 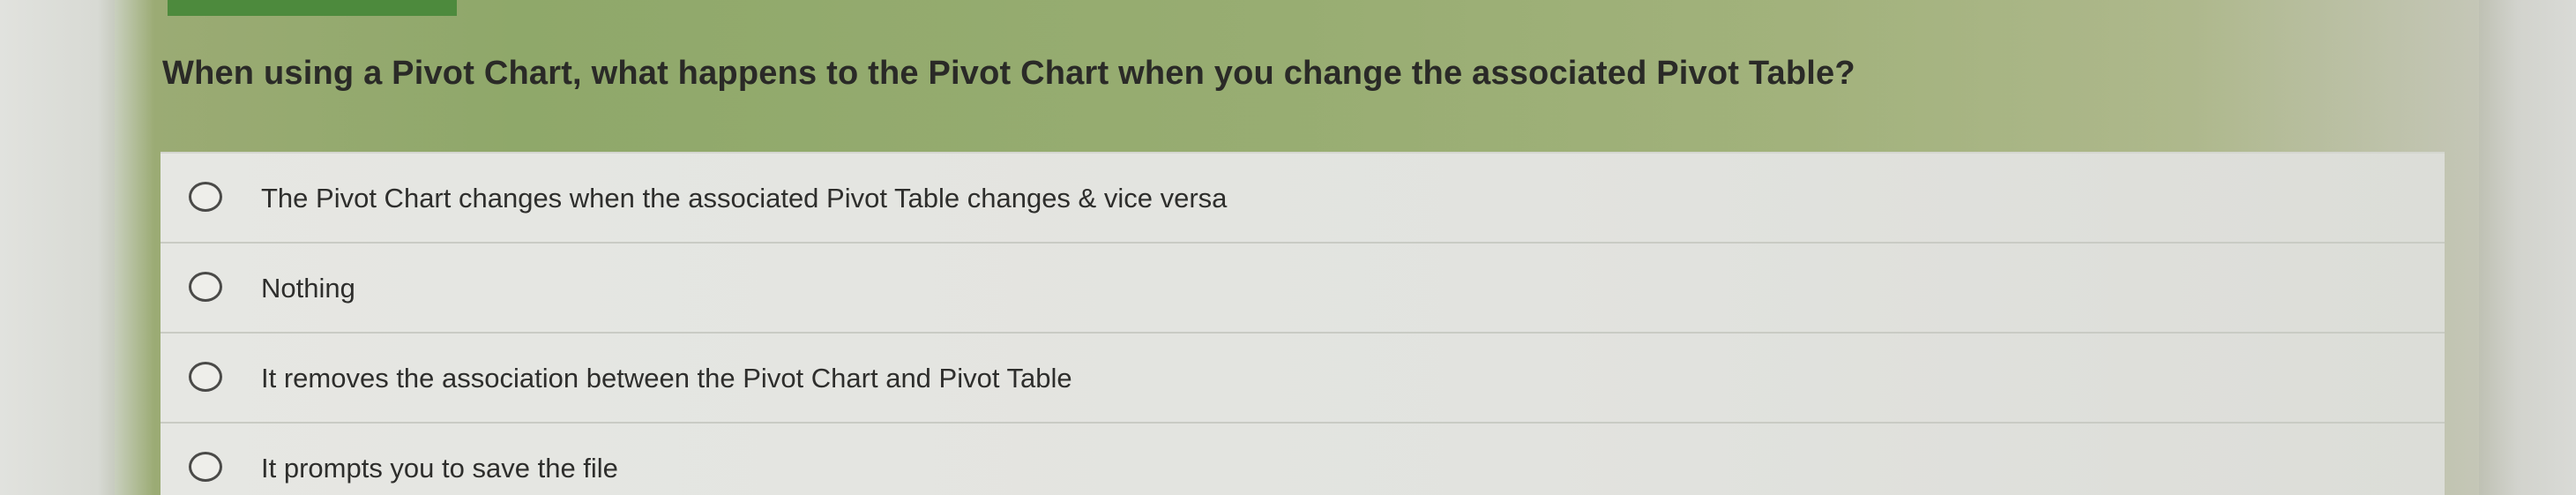 I want to click on left-margin, so click(x=57, y=247).